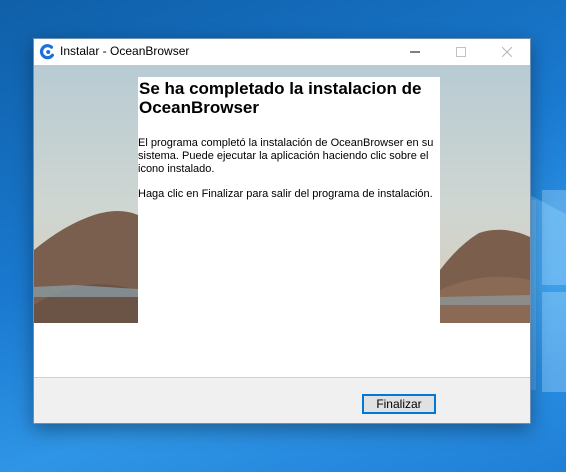 The height and width of the screenshot is (472, 566). I want to click on minimize-button, so click(415, 52).